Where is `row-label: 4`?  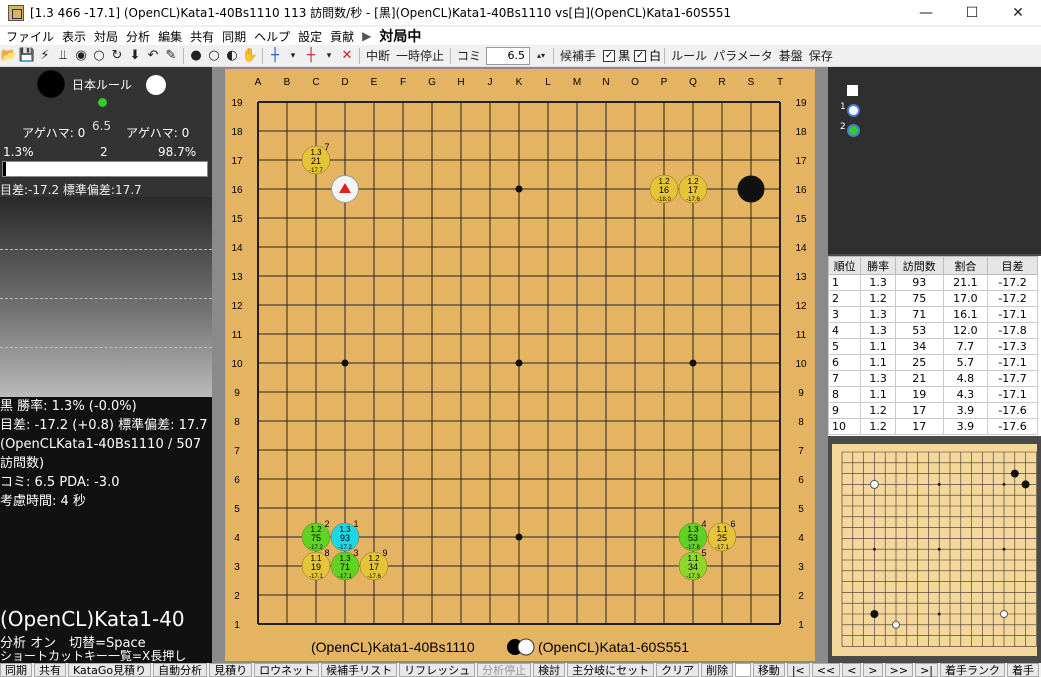
row-label: 4 is located at coordinates (237, 538).